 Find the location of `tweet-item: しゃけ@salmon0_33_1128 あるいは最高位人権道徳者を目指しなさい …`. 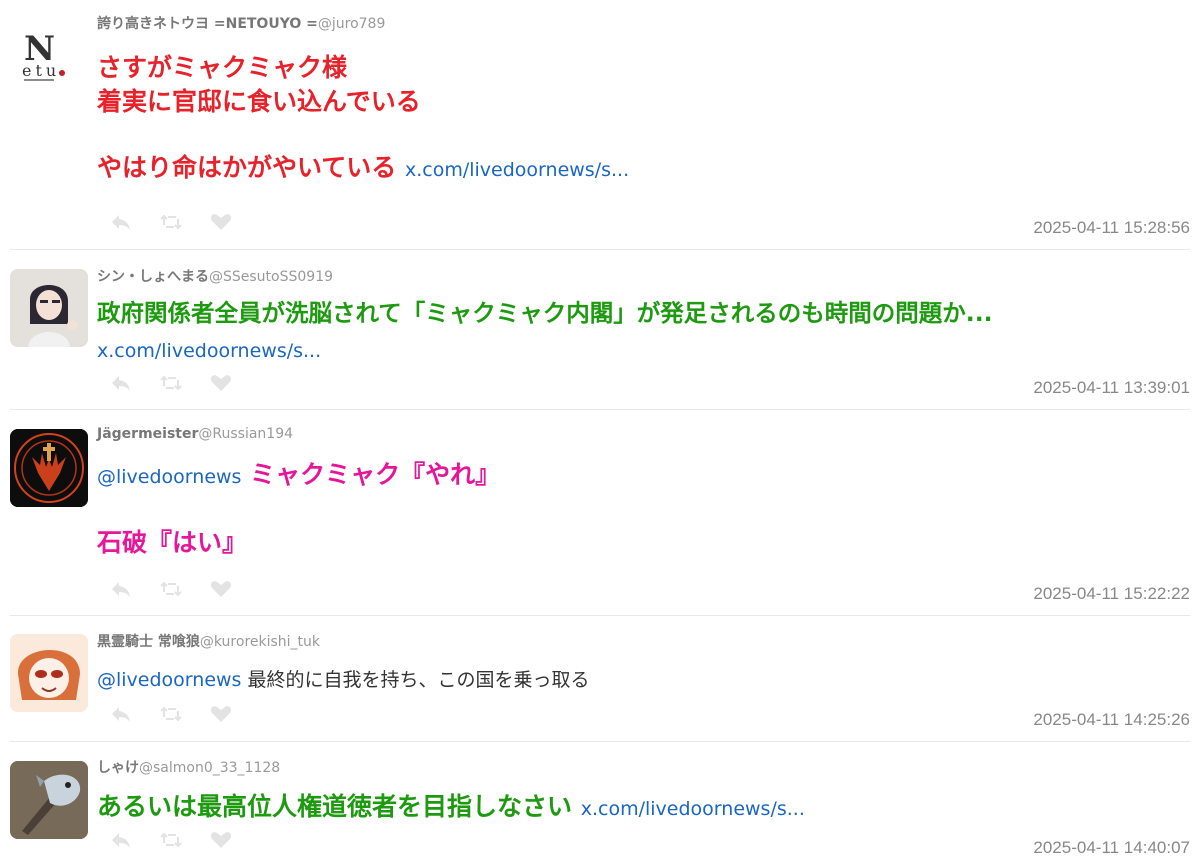

tweet-item: しゃけ@salmon0_33_1128 あるいは最高位人権道徳者を目指しなさい … is located at coordinates (600, 804).